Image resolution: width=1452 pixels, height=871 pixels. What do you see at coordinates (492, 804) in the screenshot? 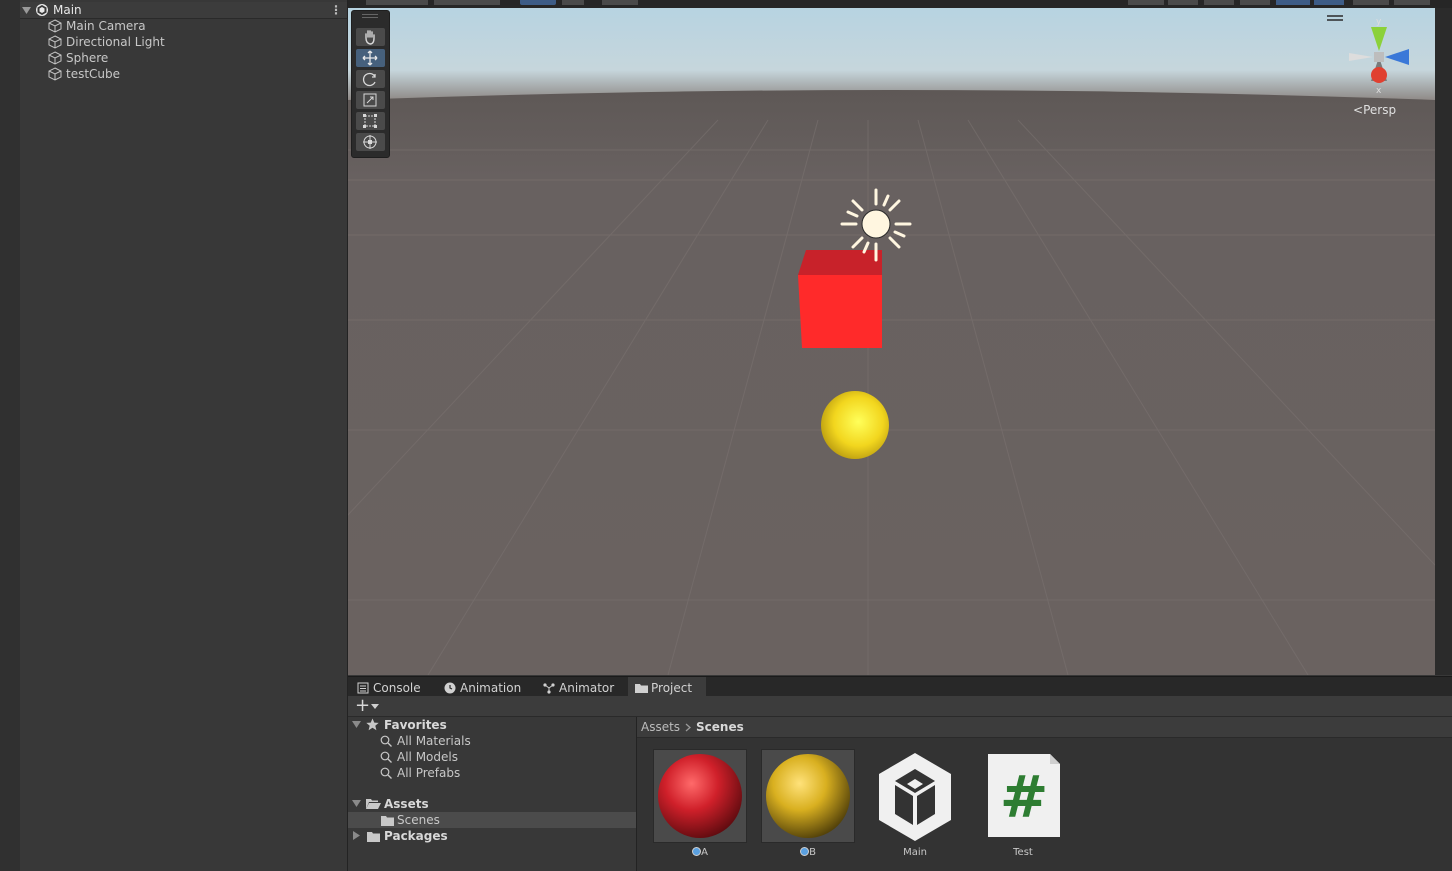
I see `assets-folder-row: Assets` at bounding box center [492, 804].